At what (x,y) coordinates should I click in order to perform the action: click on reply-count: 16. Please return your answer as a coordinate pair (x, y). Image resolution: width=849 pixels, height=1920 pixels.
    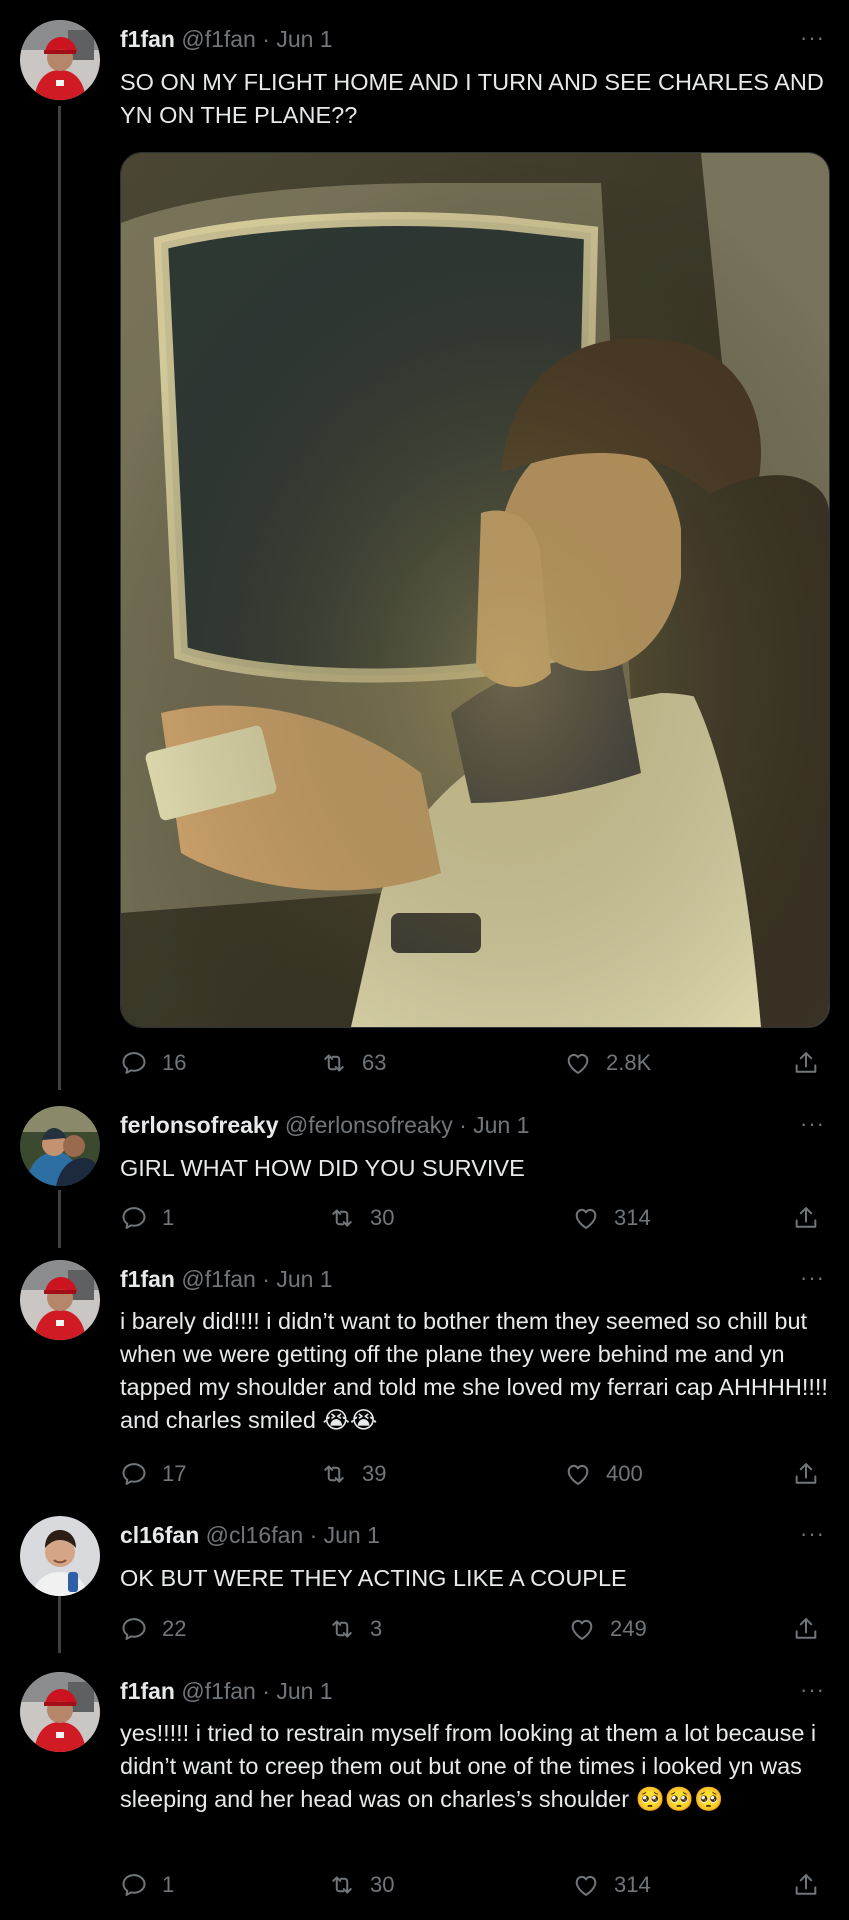
    Looking at the image, I should click on (174, 1062).